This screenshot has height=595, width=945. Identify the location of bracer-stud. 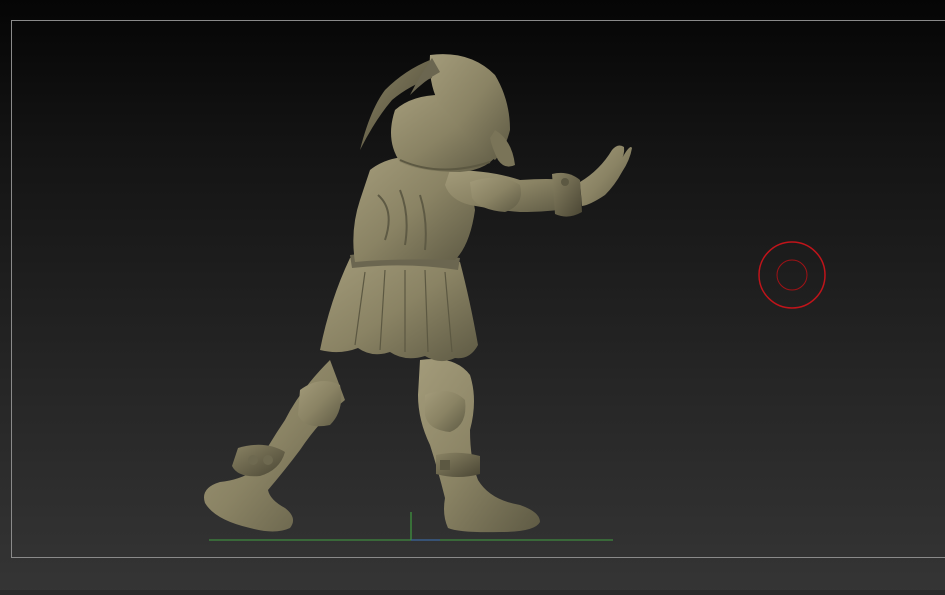
(565, 182).